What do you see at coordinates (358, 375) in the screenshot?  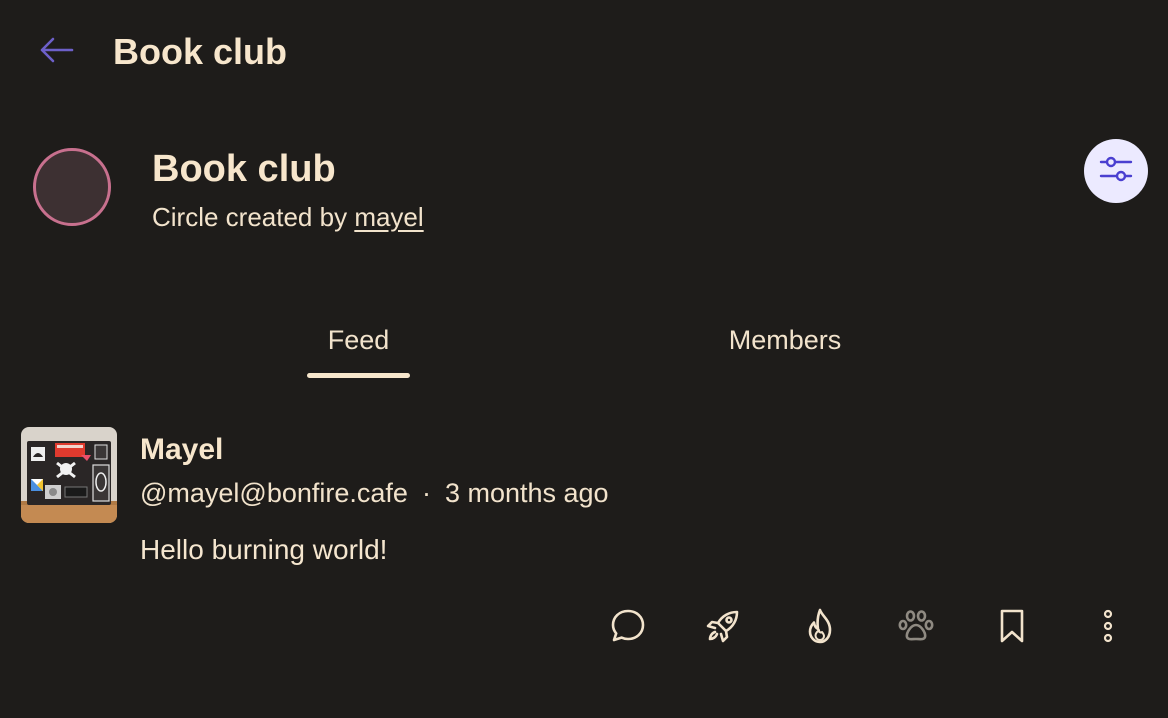 I see `active-tab-indicator` at bounding box center [358, 375].